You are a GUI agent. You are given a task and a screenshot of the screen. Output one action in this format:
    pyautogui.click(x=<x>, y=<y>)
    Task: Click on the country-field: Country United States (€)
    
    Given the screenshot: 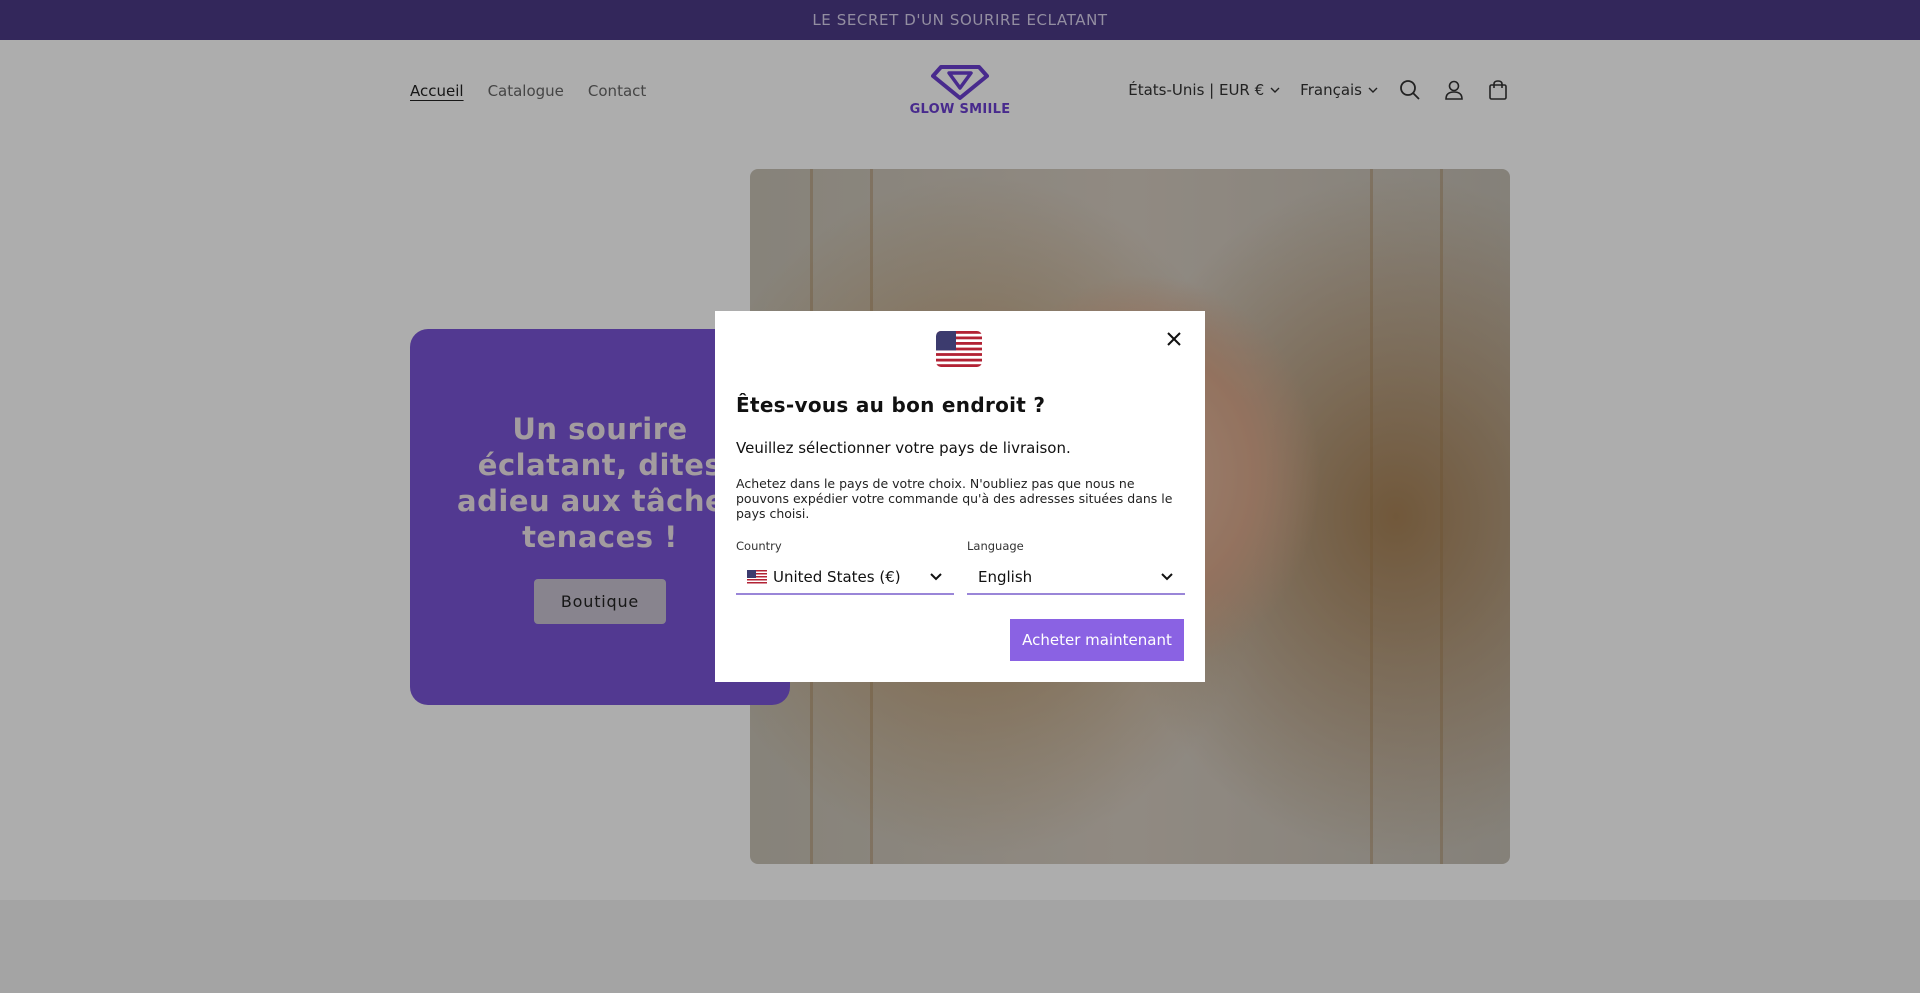 What is the action you would take?
    pyautogui.click(x=845, y=567)
    